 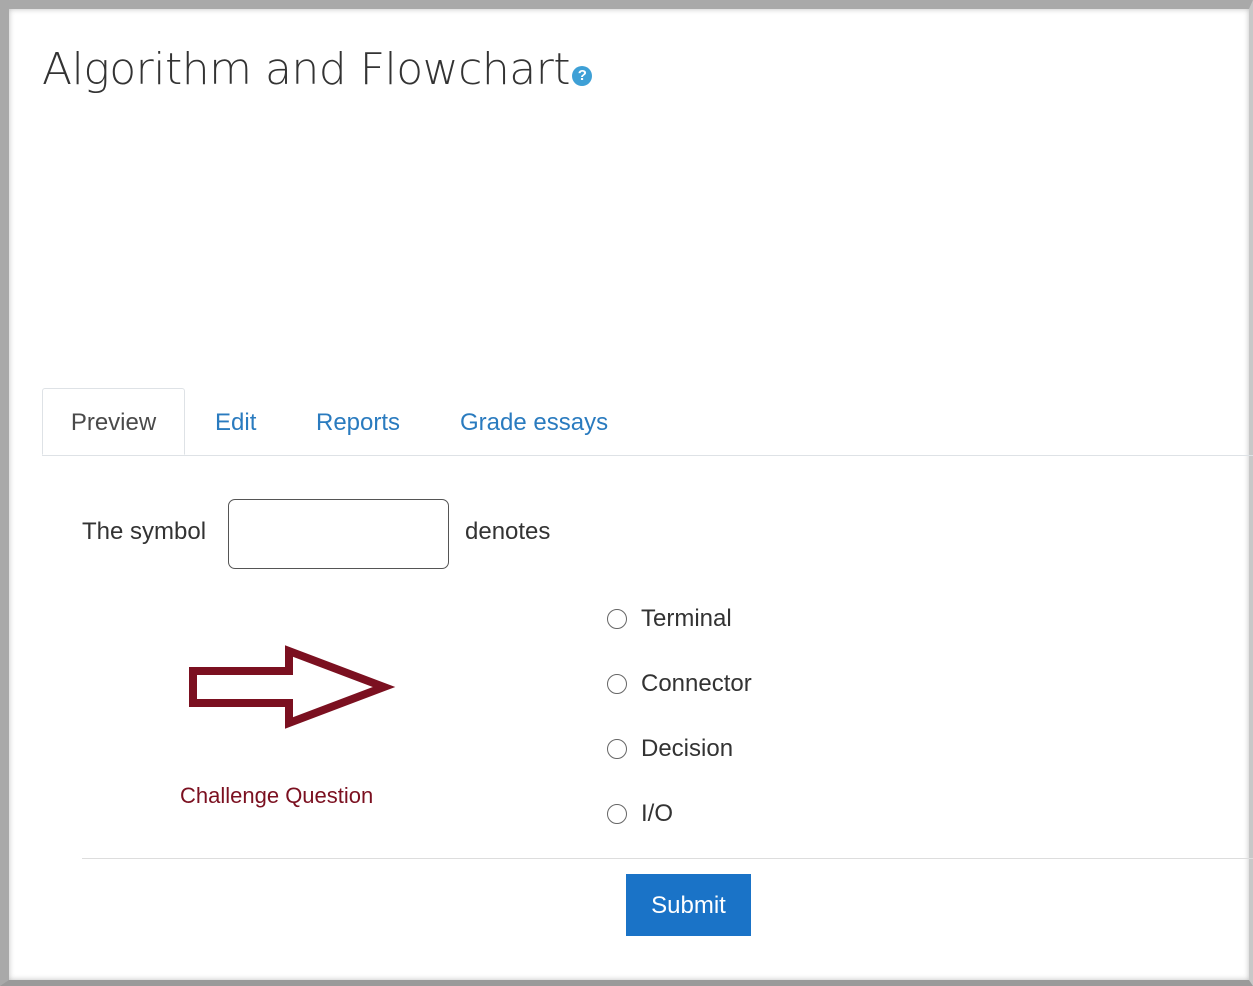 What do you see at coordinates (686, 618) in the screenshot?
I see `option-label: Terminal` at bounding box center [686, 618].